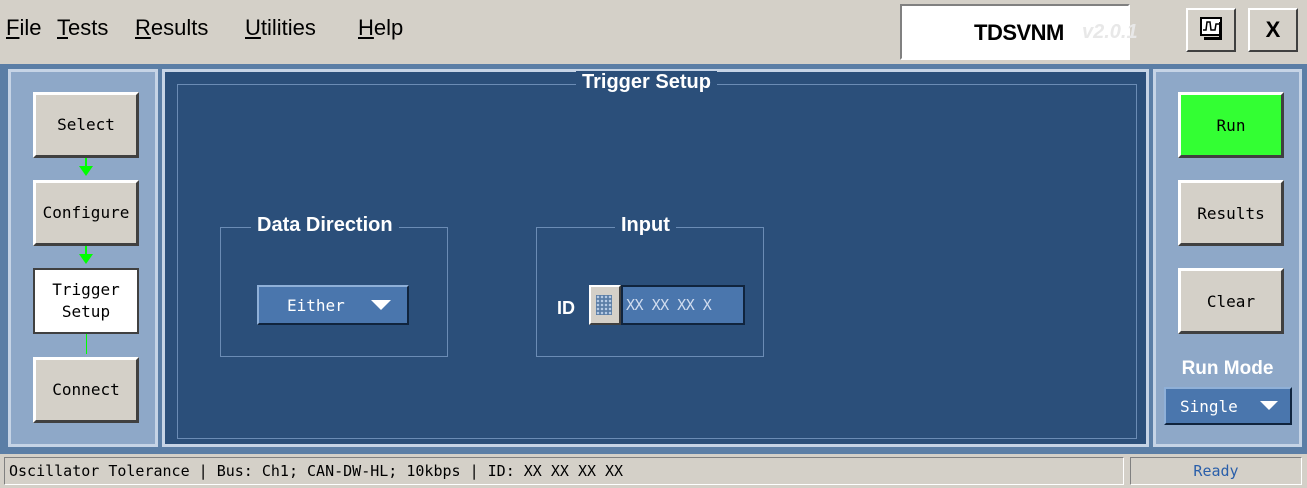 This screenshot has height=488, width=1307. What do you see at coordinates (333, 305) in the screenshot?
I see `data-direction-dropdown: Either` at bounding box center [333, 305].